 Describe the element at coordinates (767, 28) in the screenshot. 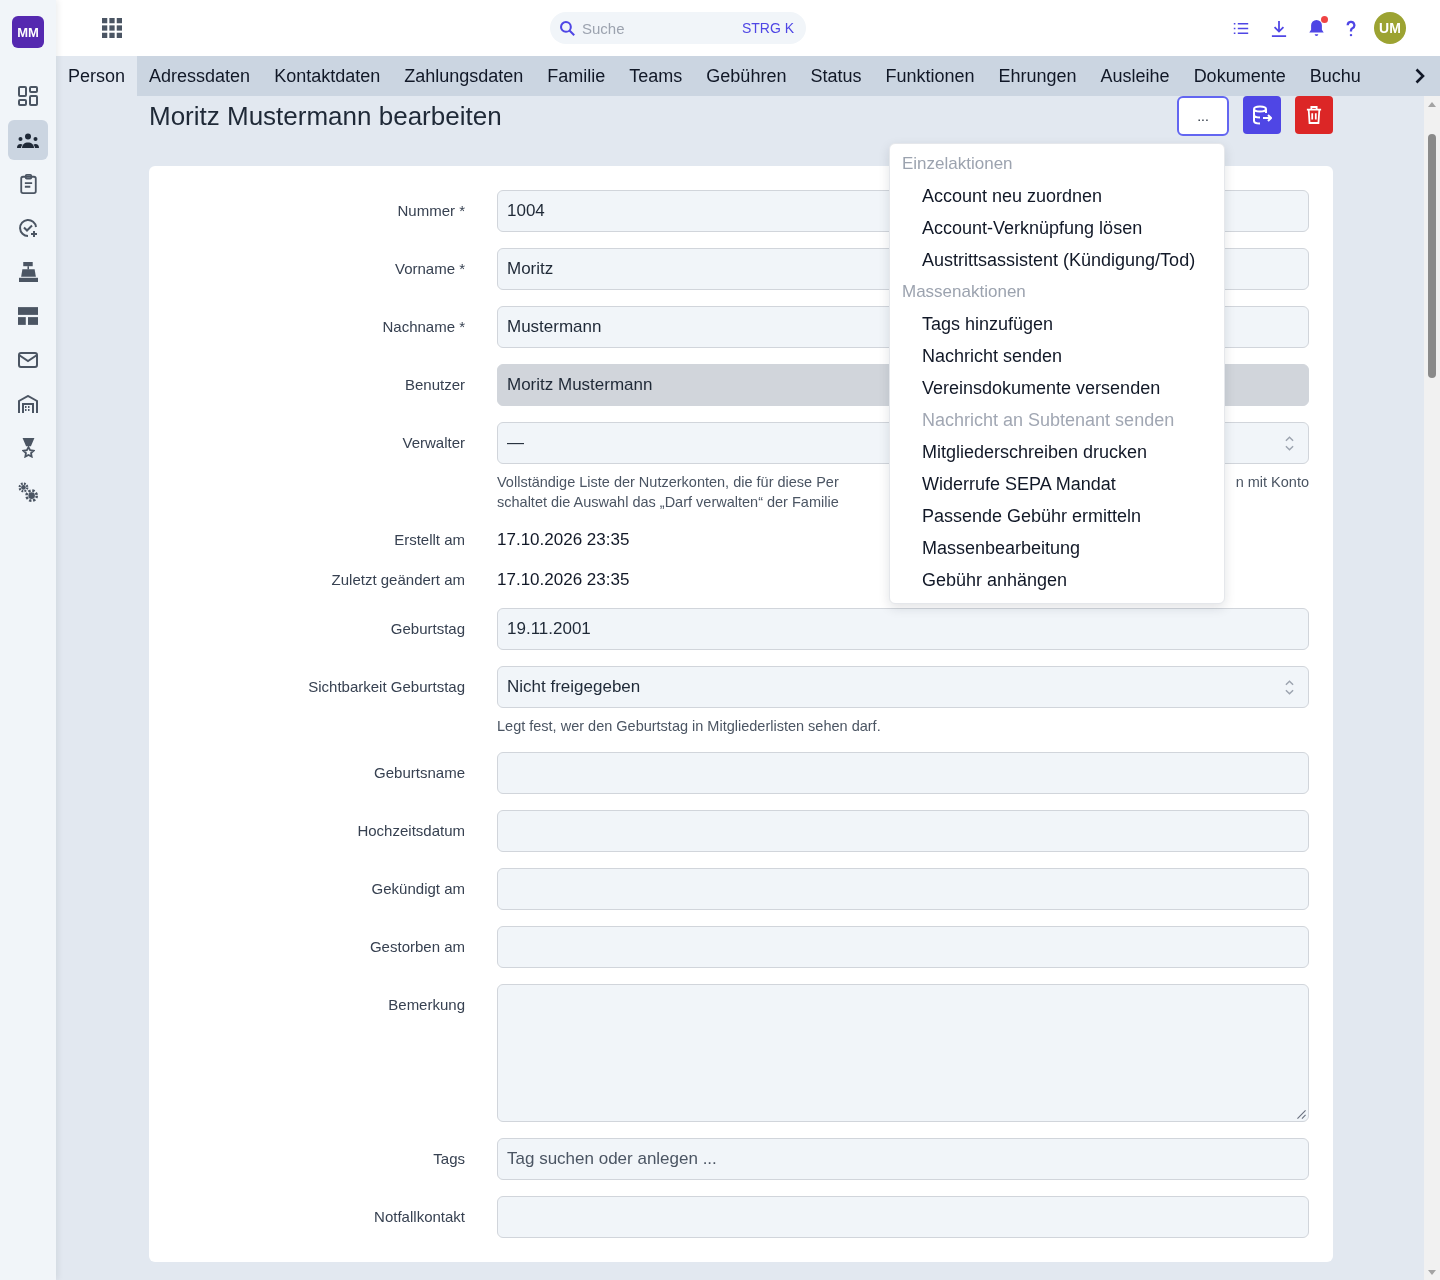

I see `keyboard-shortcut: STRG K` at that location.